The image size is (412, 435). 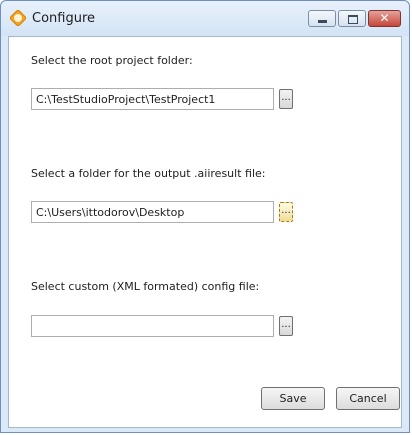 What do you see at coordinates (18, 18) in the screenshot?
I see `app-icon-center` at bounding box center [18, 18].